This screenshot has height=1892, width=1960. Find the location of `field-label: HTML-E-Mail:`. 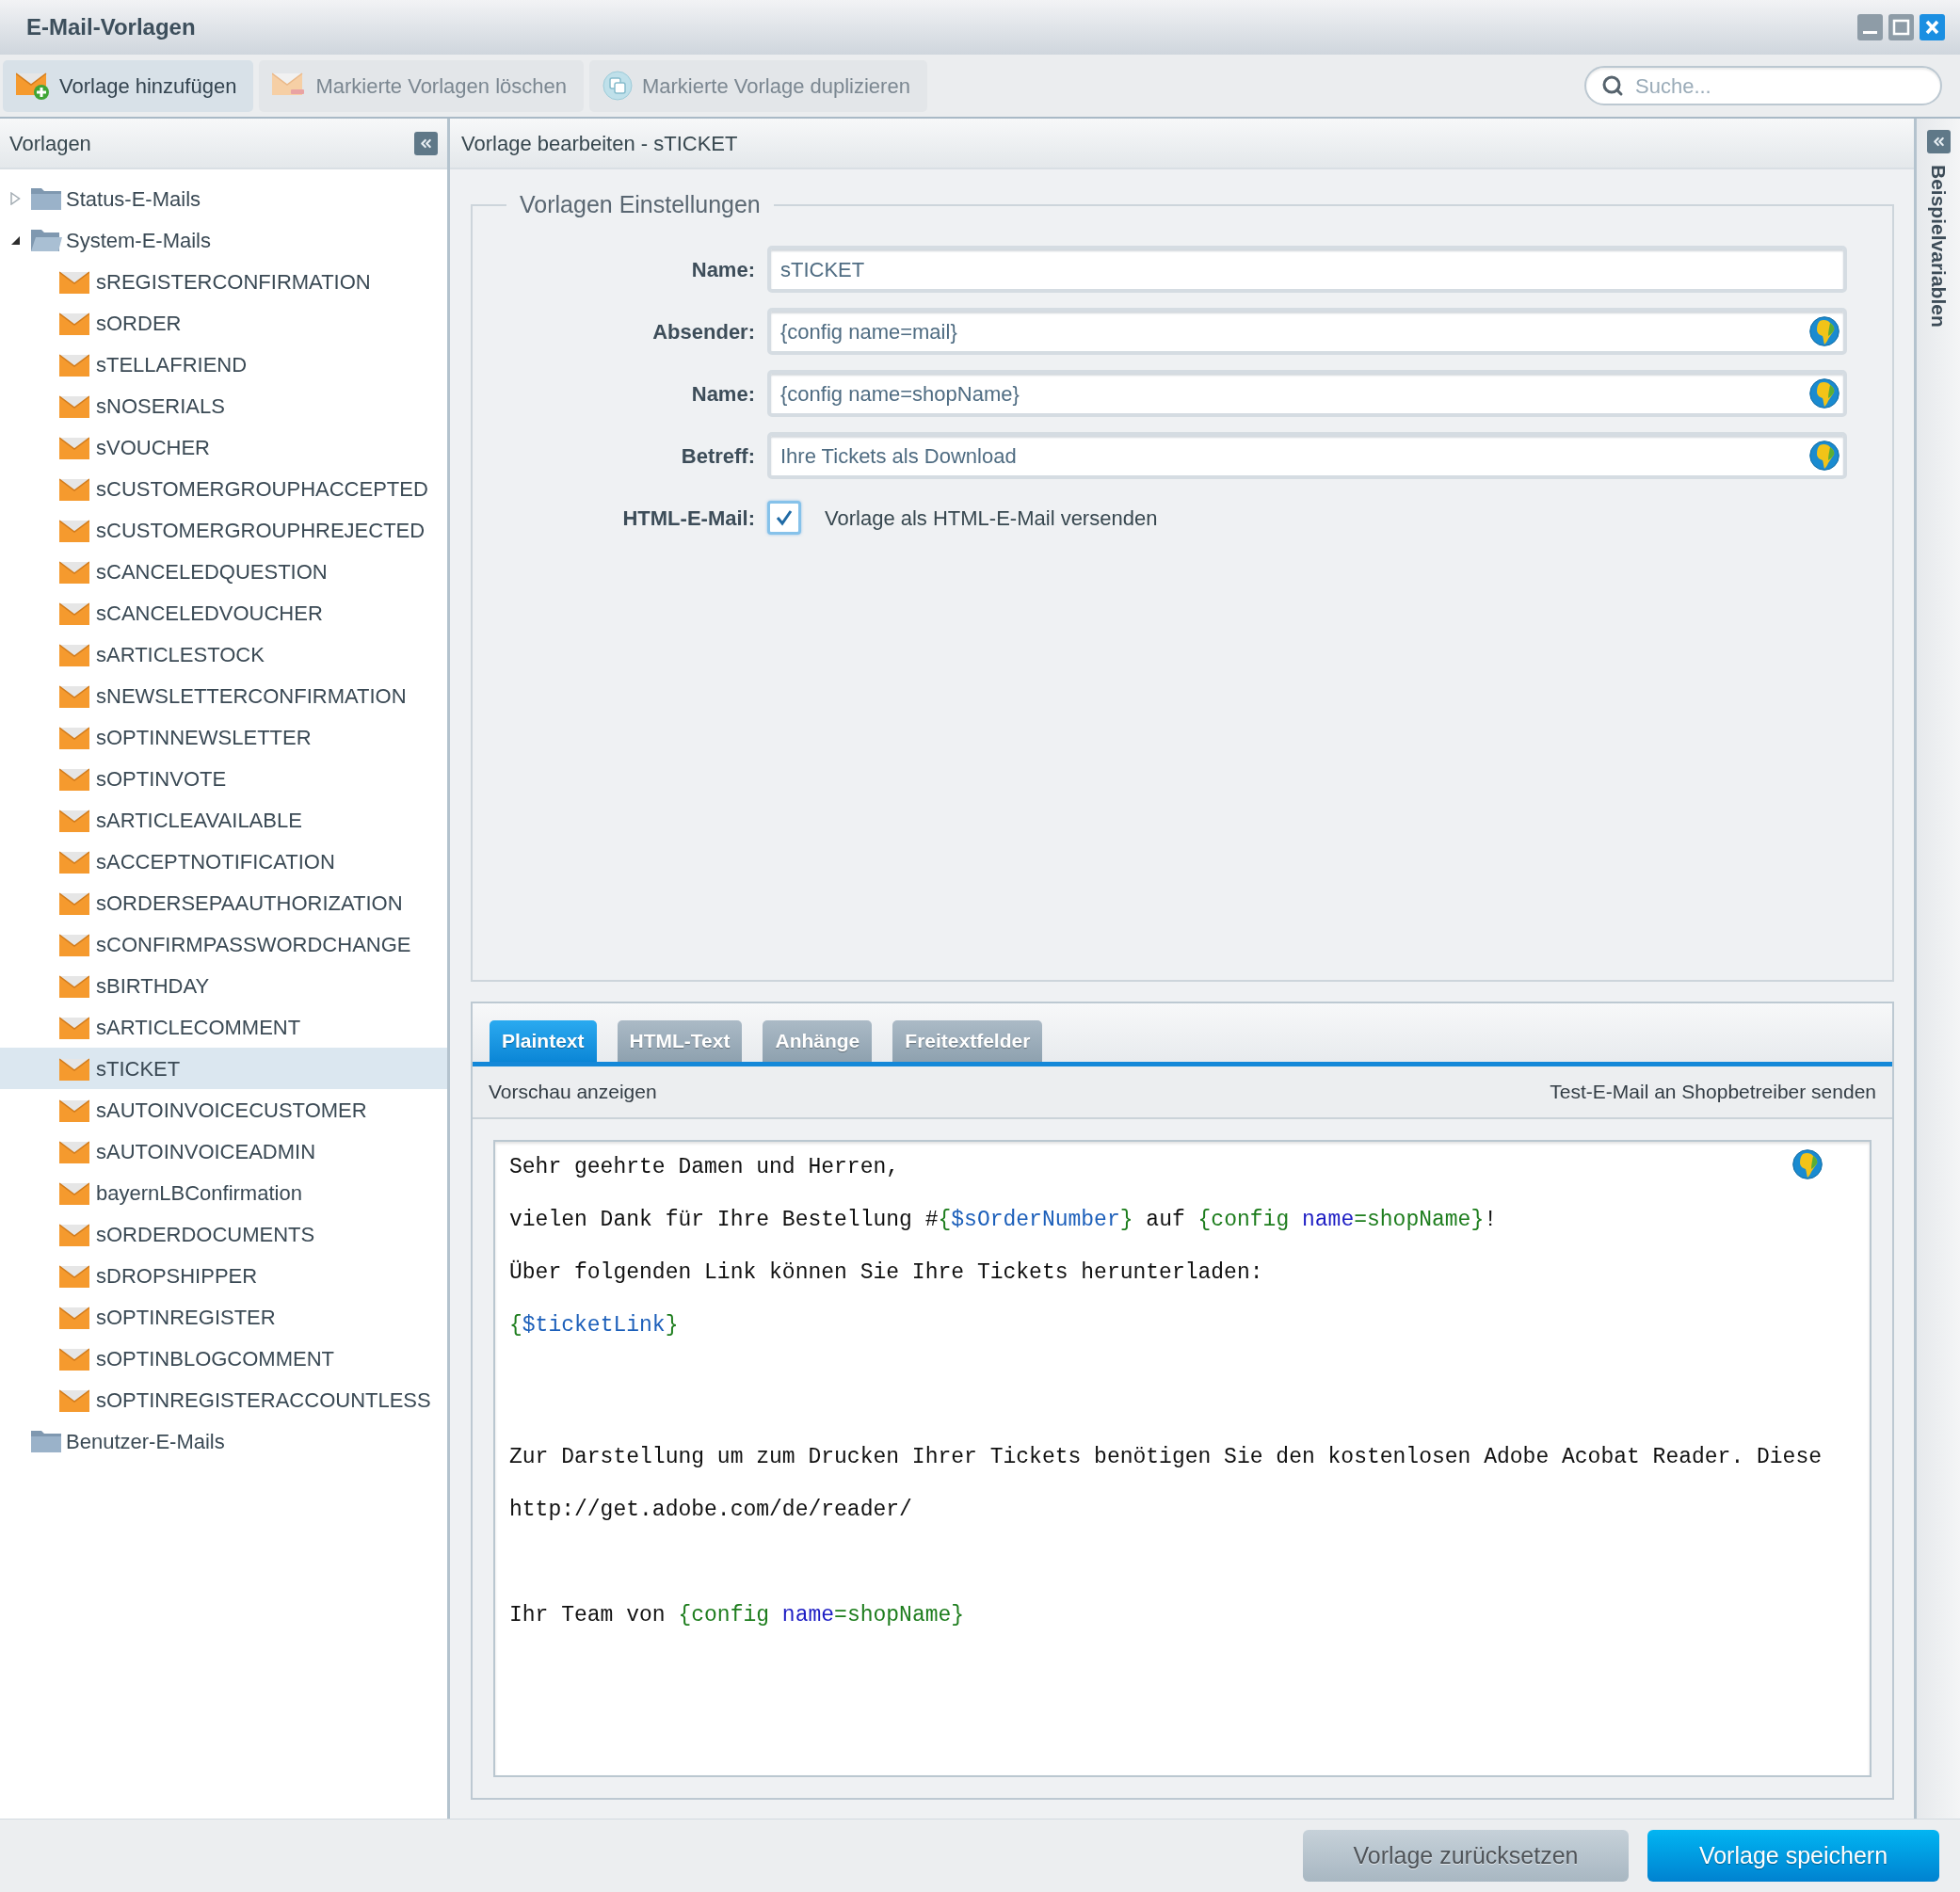

field-label: HTML-E-Mail: is located at coordinates (688, 518).